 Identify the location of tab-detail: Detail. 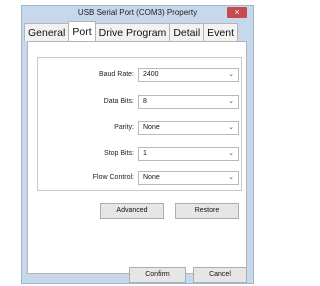
(187, 32).